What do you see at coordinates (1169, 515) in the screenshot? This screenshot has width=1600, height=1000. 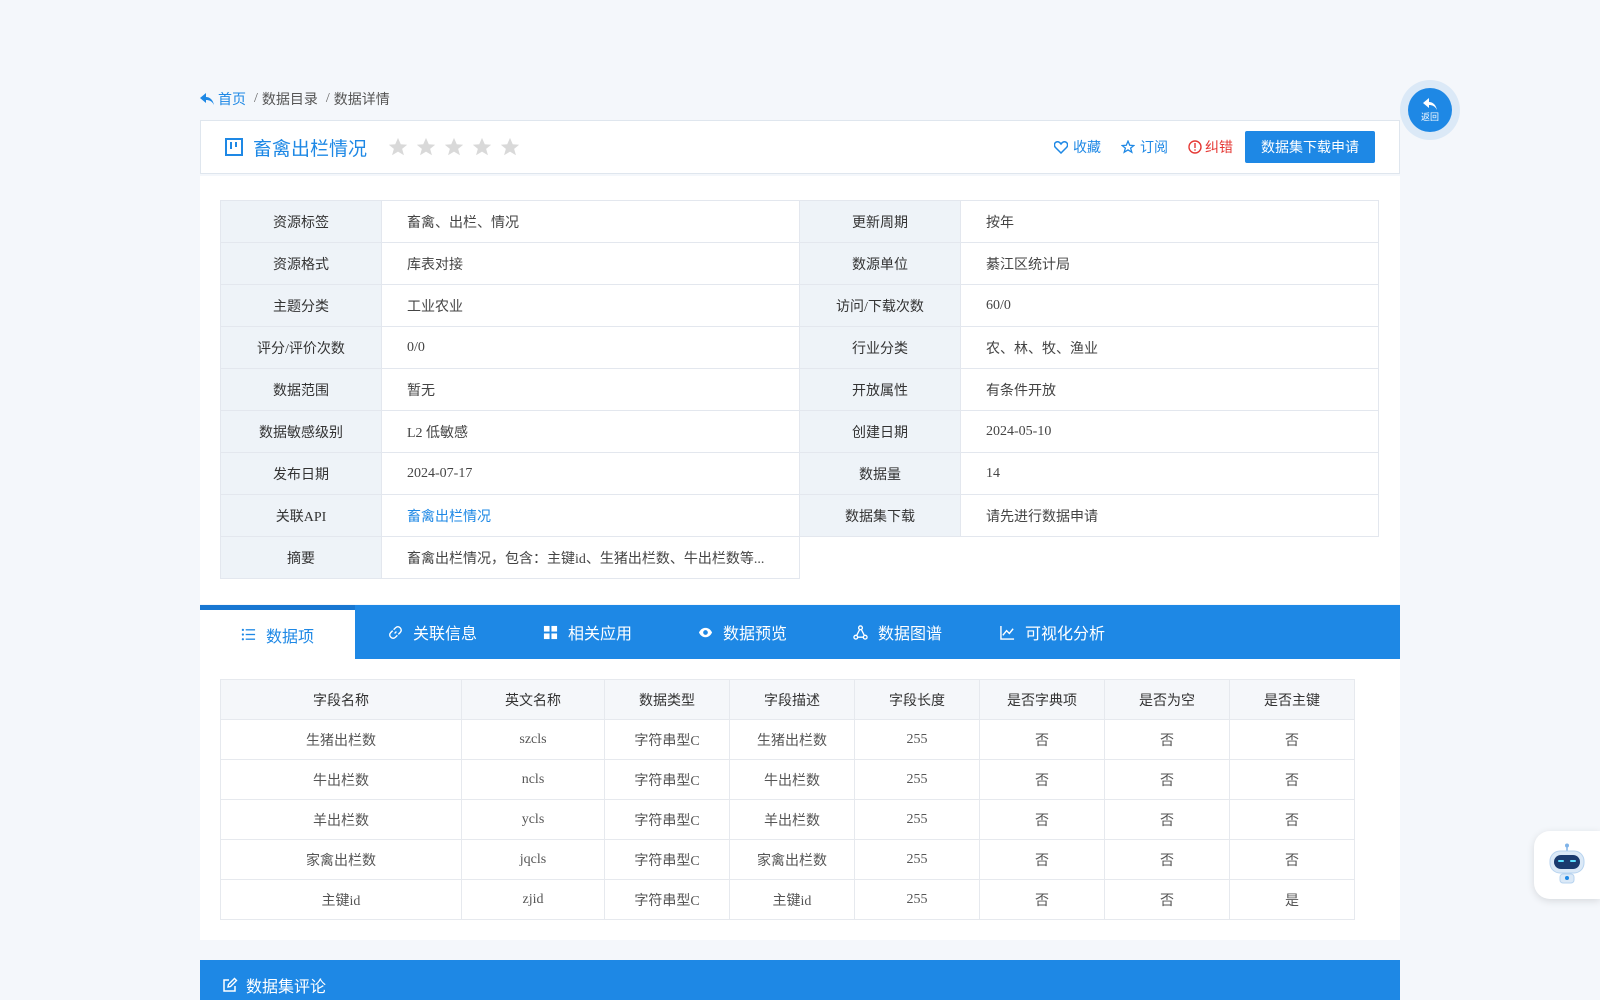 I see `info-value: 请先进行数据申请` at bounding box center [1169, 515].